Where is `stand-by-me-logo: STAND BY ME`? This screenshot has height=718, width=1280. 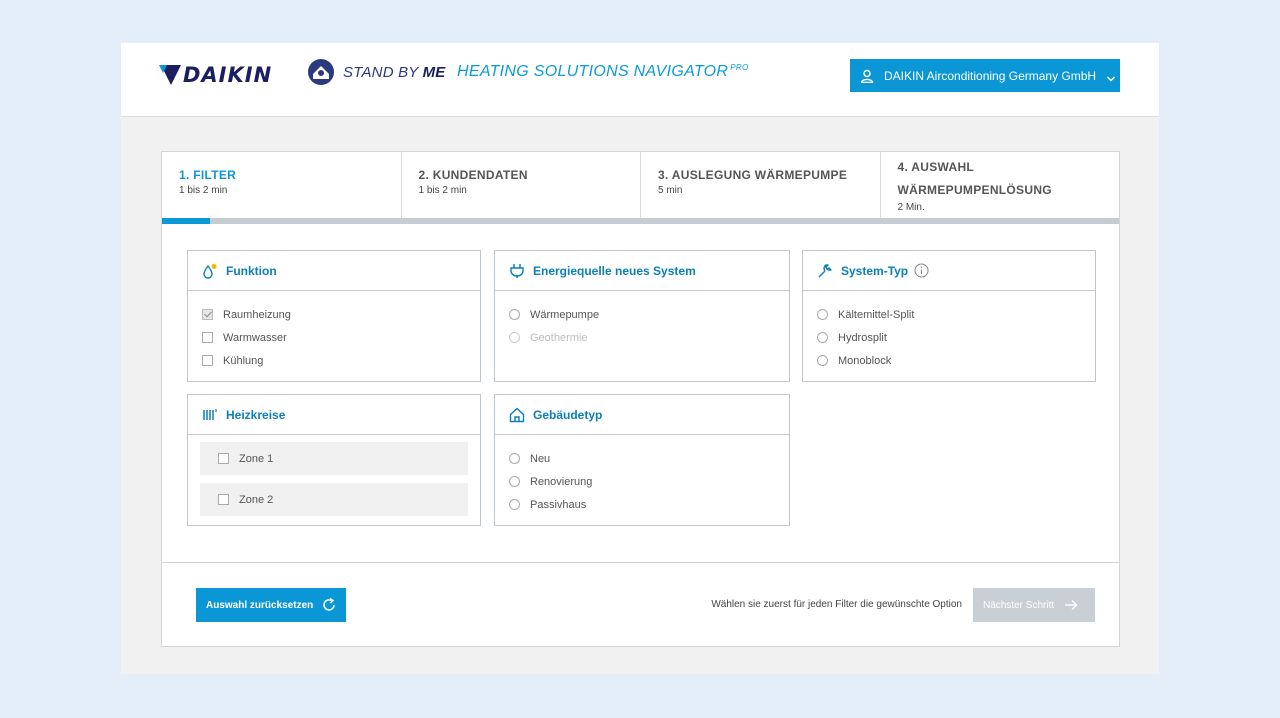
stand-by-me-logo: STAND BY ME is located at coordinates (376, 72).